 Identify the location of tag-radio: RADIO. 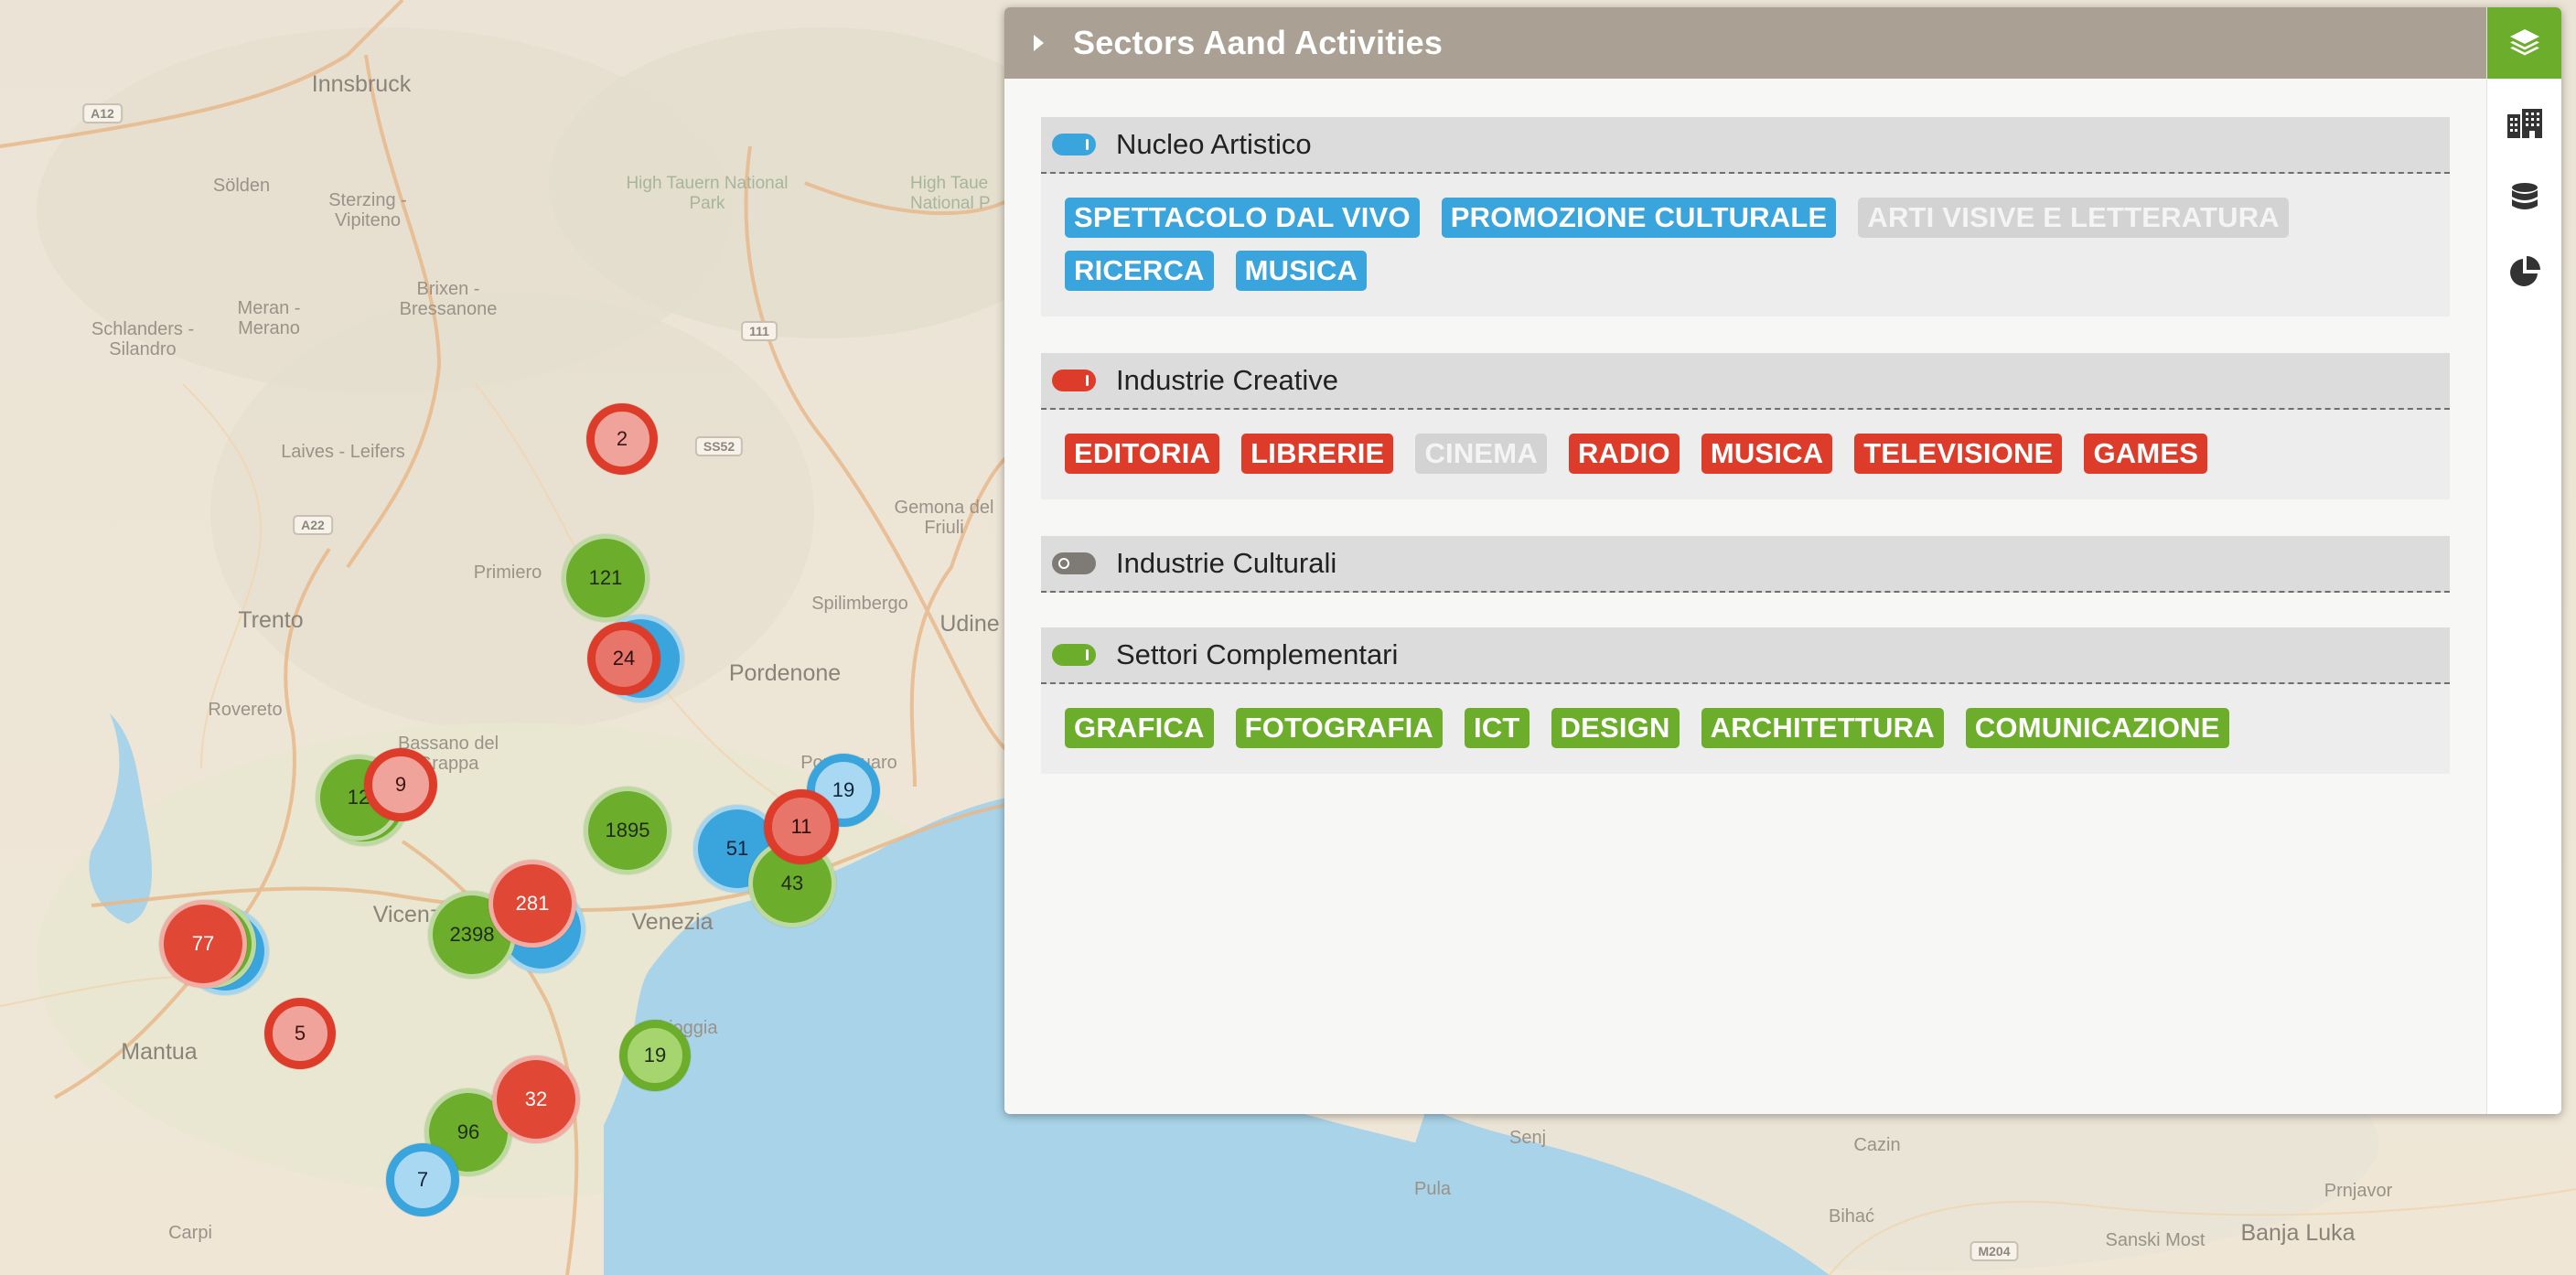
(1624, 454).